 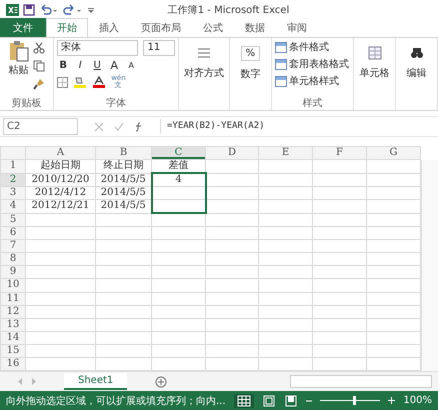 What do you see at coordinates (116, 103) in the screenshot?
I see `group-label: 字体` at bounding box center [116, 103].